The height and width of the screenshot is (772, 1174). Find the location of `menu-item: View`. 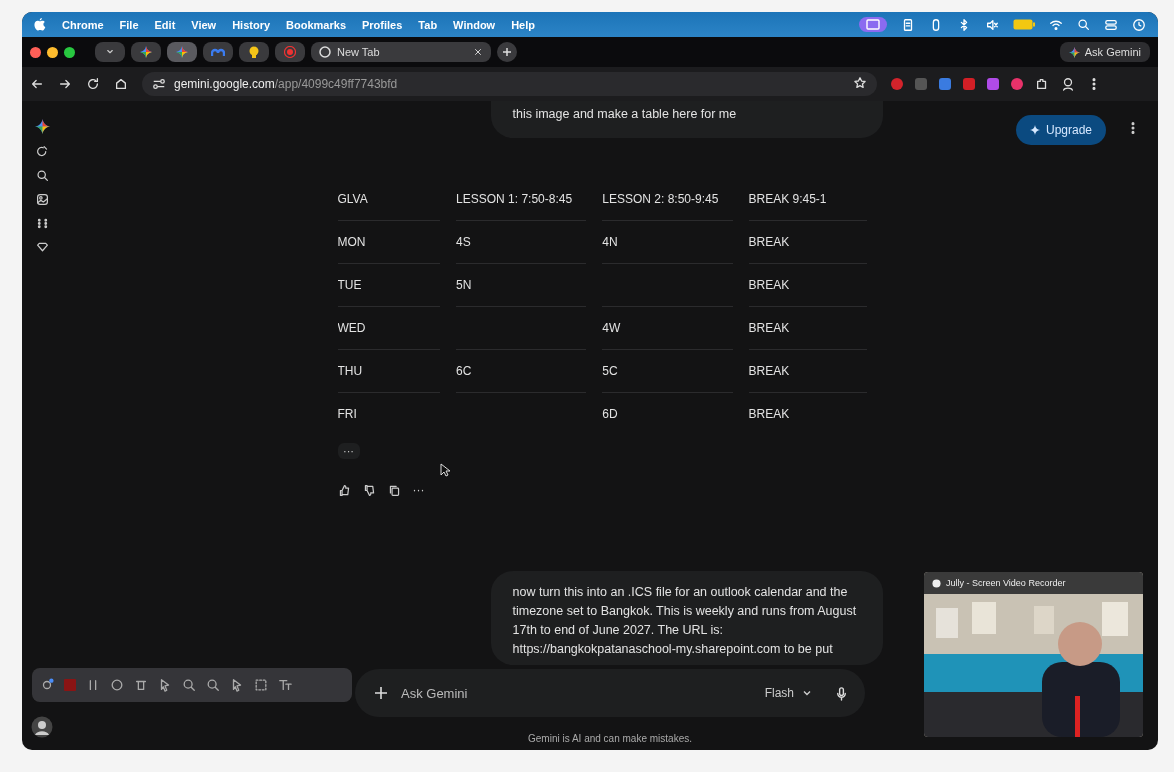

menu-item: View is located at coordinates (204, 24).